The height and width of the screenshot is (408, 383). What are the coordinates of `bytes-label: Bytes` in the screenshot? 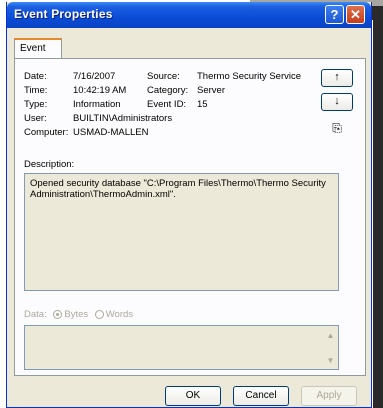 It's located at (76, 314).